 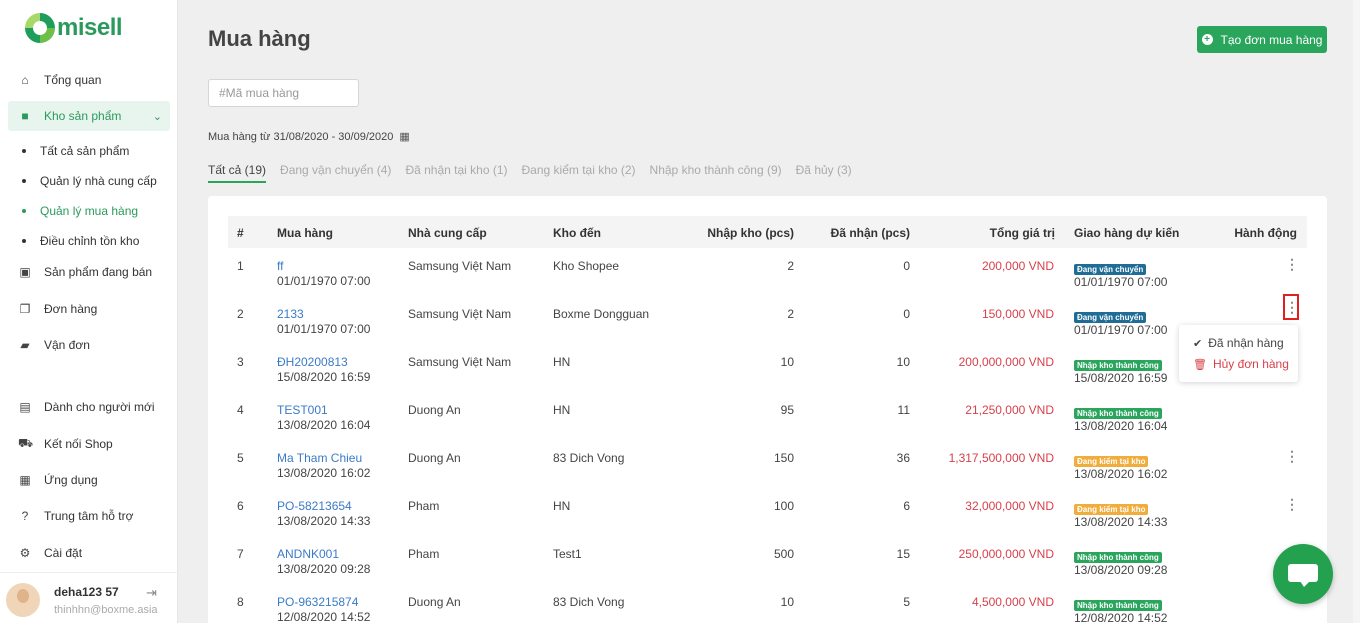 I want to click on user-name: deha123 57, so click(x=86, y=592).